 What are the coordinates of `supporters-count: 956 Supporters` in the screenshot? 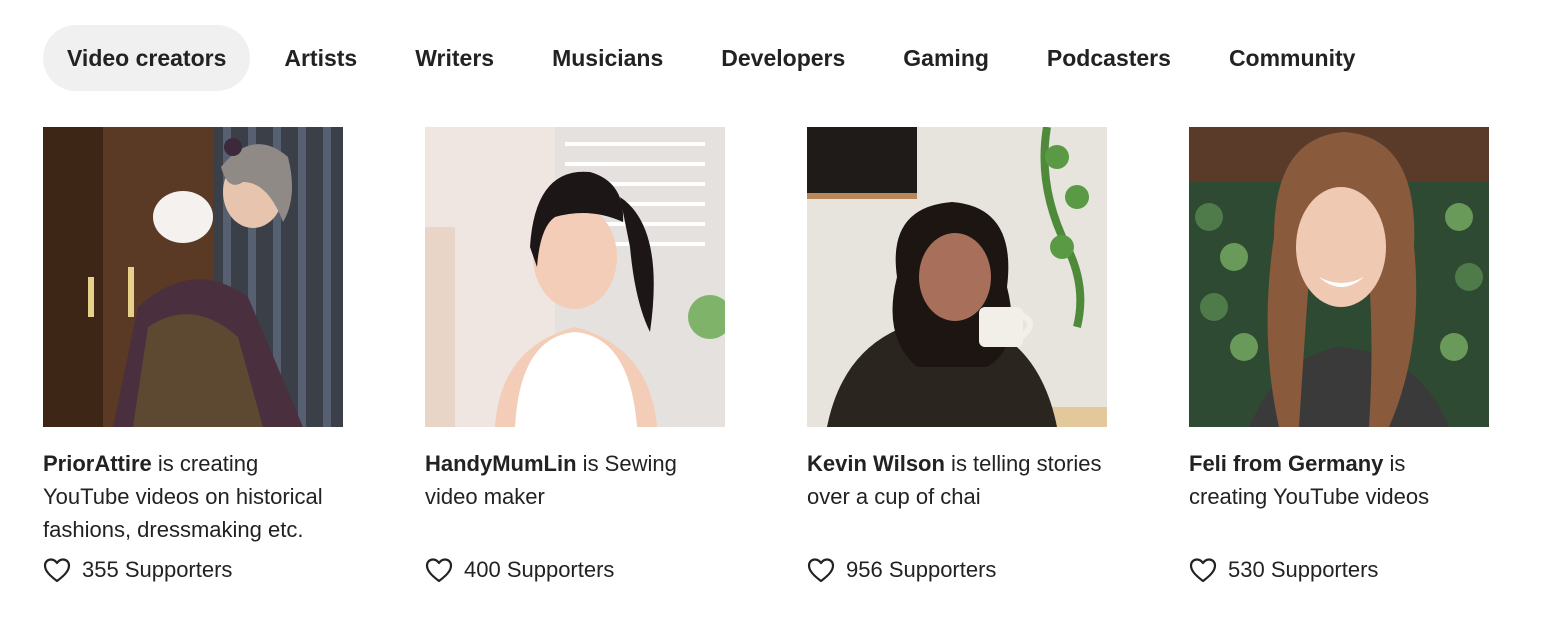 It's located at (957, 570).